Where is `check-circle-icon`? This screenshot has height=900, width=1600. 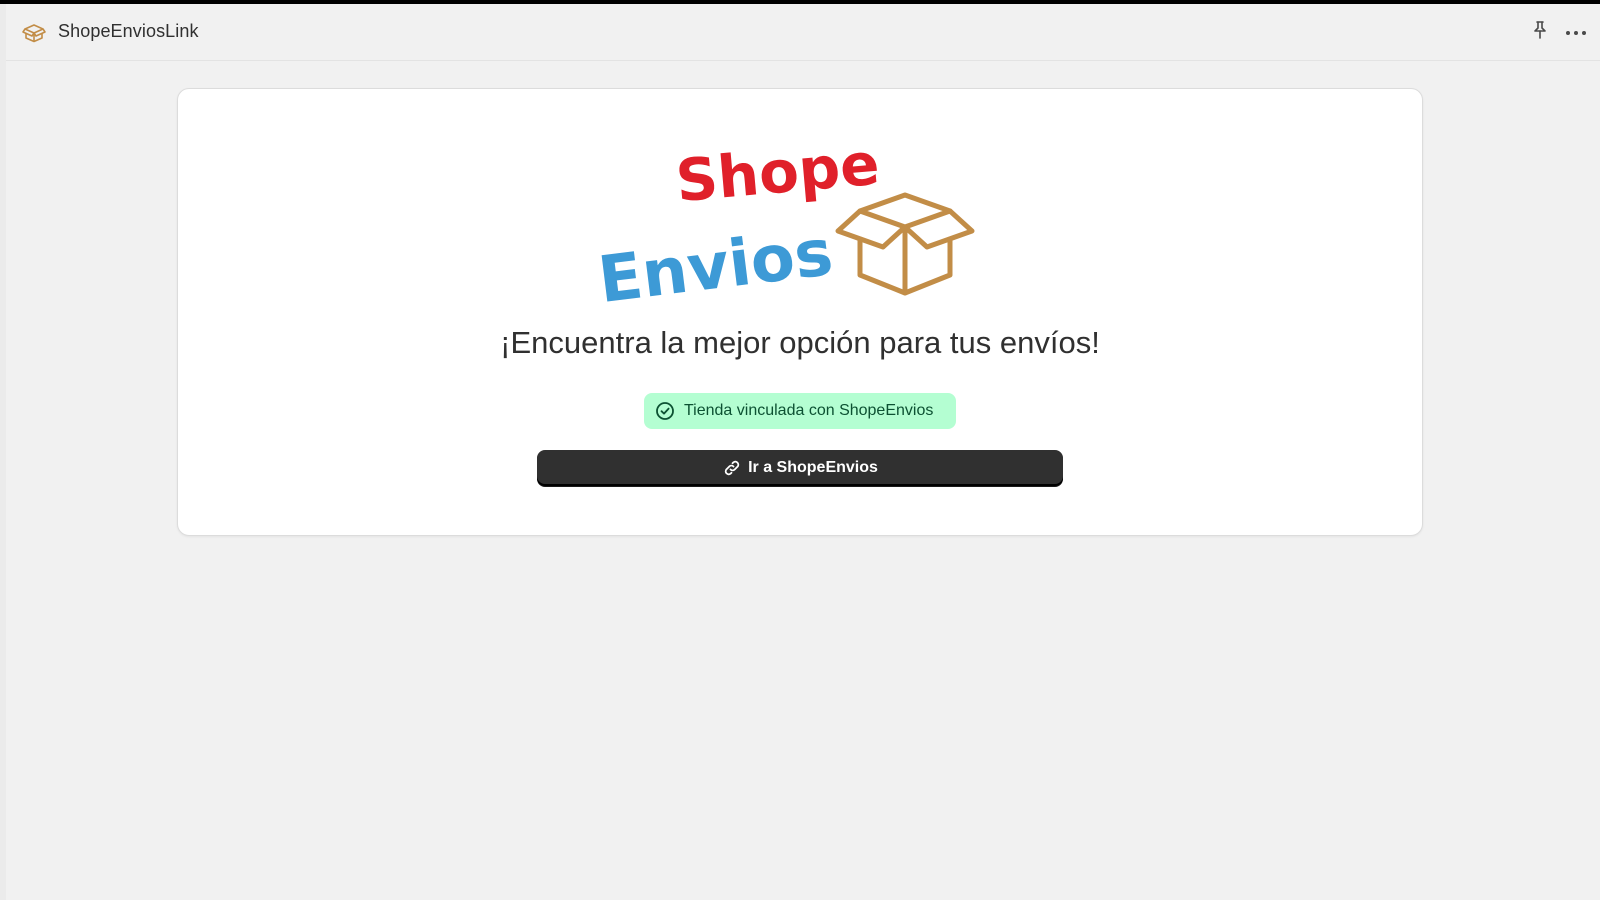 check-circle-icon is located at coordinates (665, 411).